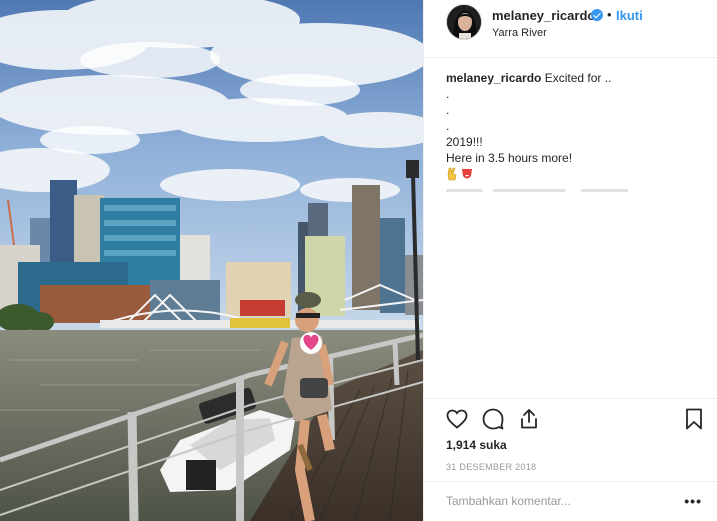  What do you see at coordinates (570, 420) in the screenshot?
I see `action-bar` at bounding box center [570, 420].